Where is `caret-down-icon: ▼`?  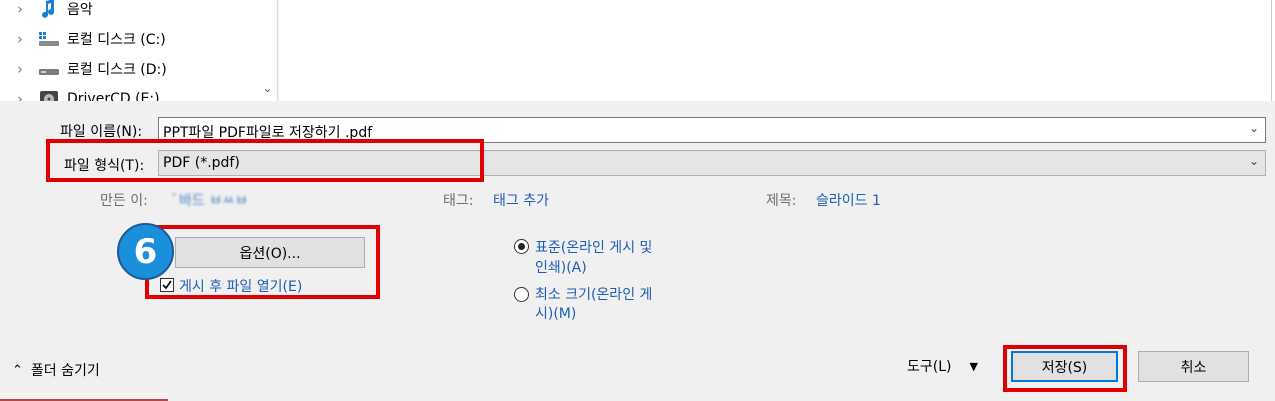
caret-down-icon: ▼ is located at coordinates (973, 366).